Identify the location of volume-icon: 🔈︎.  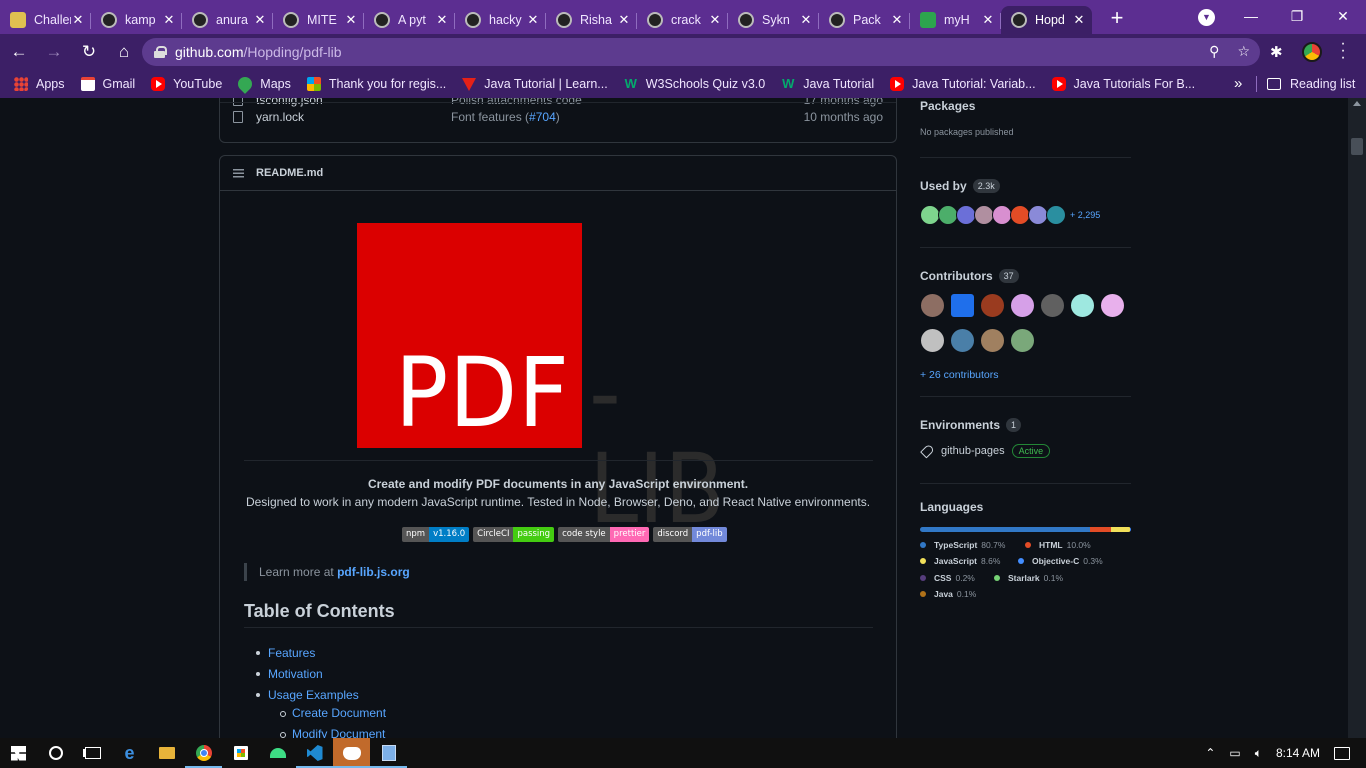
(1258, 753).